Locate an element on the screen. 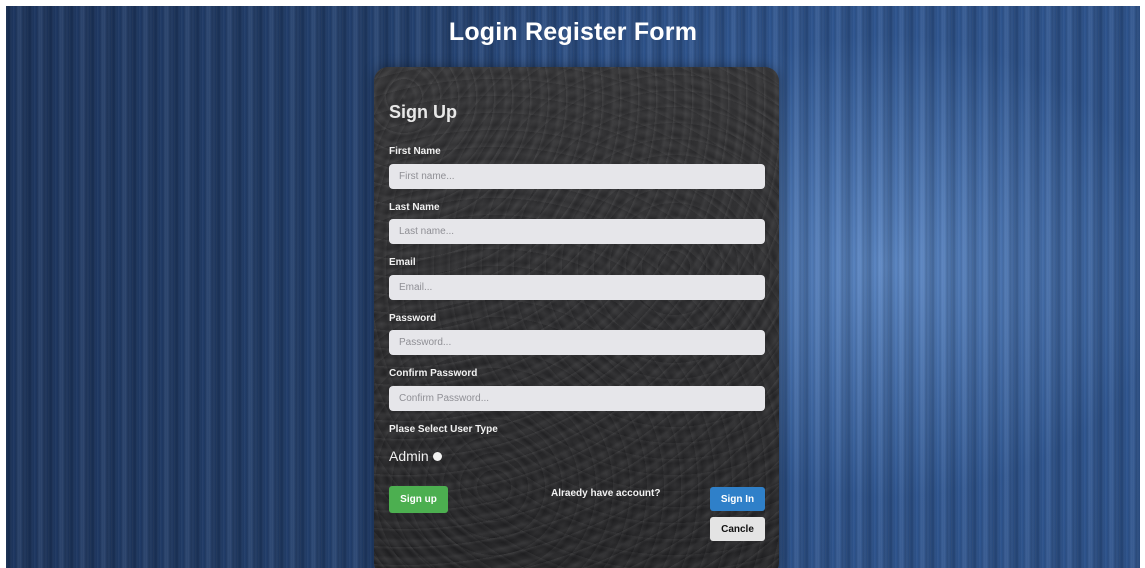  radio-option-label: Admin is located at coordinates (409, 456).